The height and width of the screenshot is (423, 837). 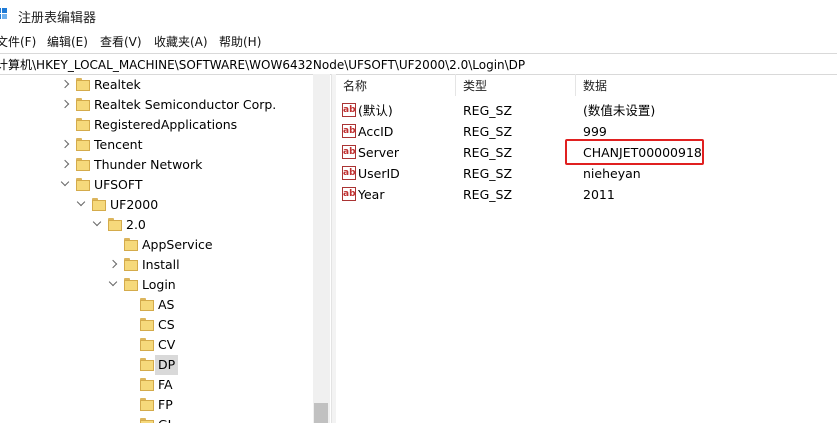 I want to click on tree-item-label: Tencent, so click(x=118, y=144).